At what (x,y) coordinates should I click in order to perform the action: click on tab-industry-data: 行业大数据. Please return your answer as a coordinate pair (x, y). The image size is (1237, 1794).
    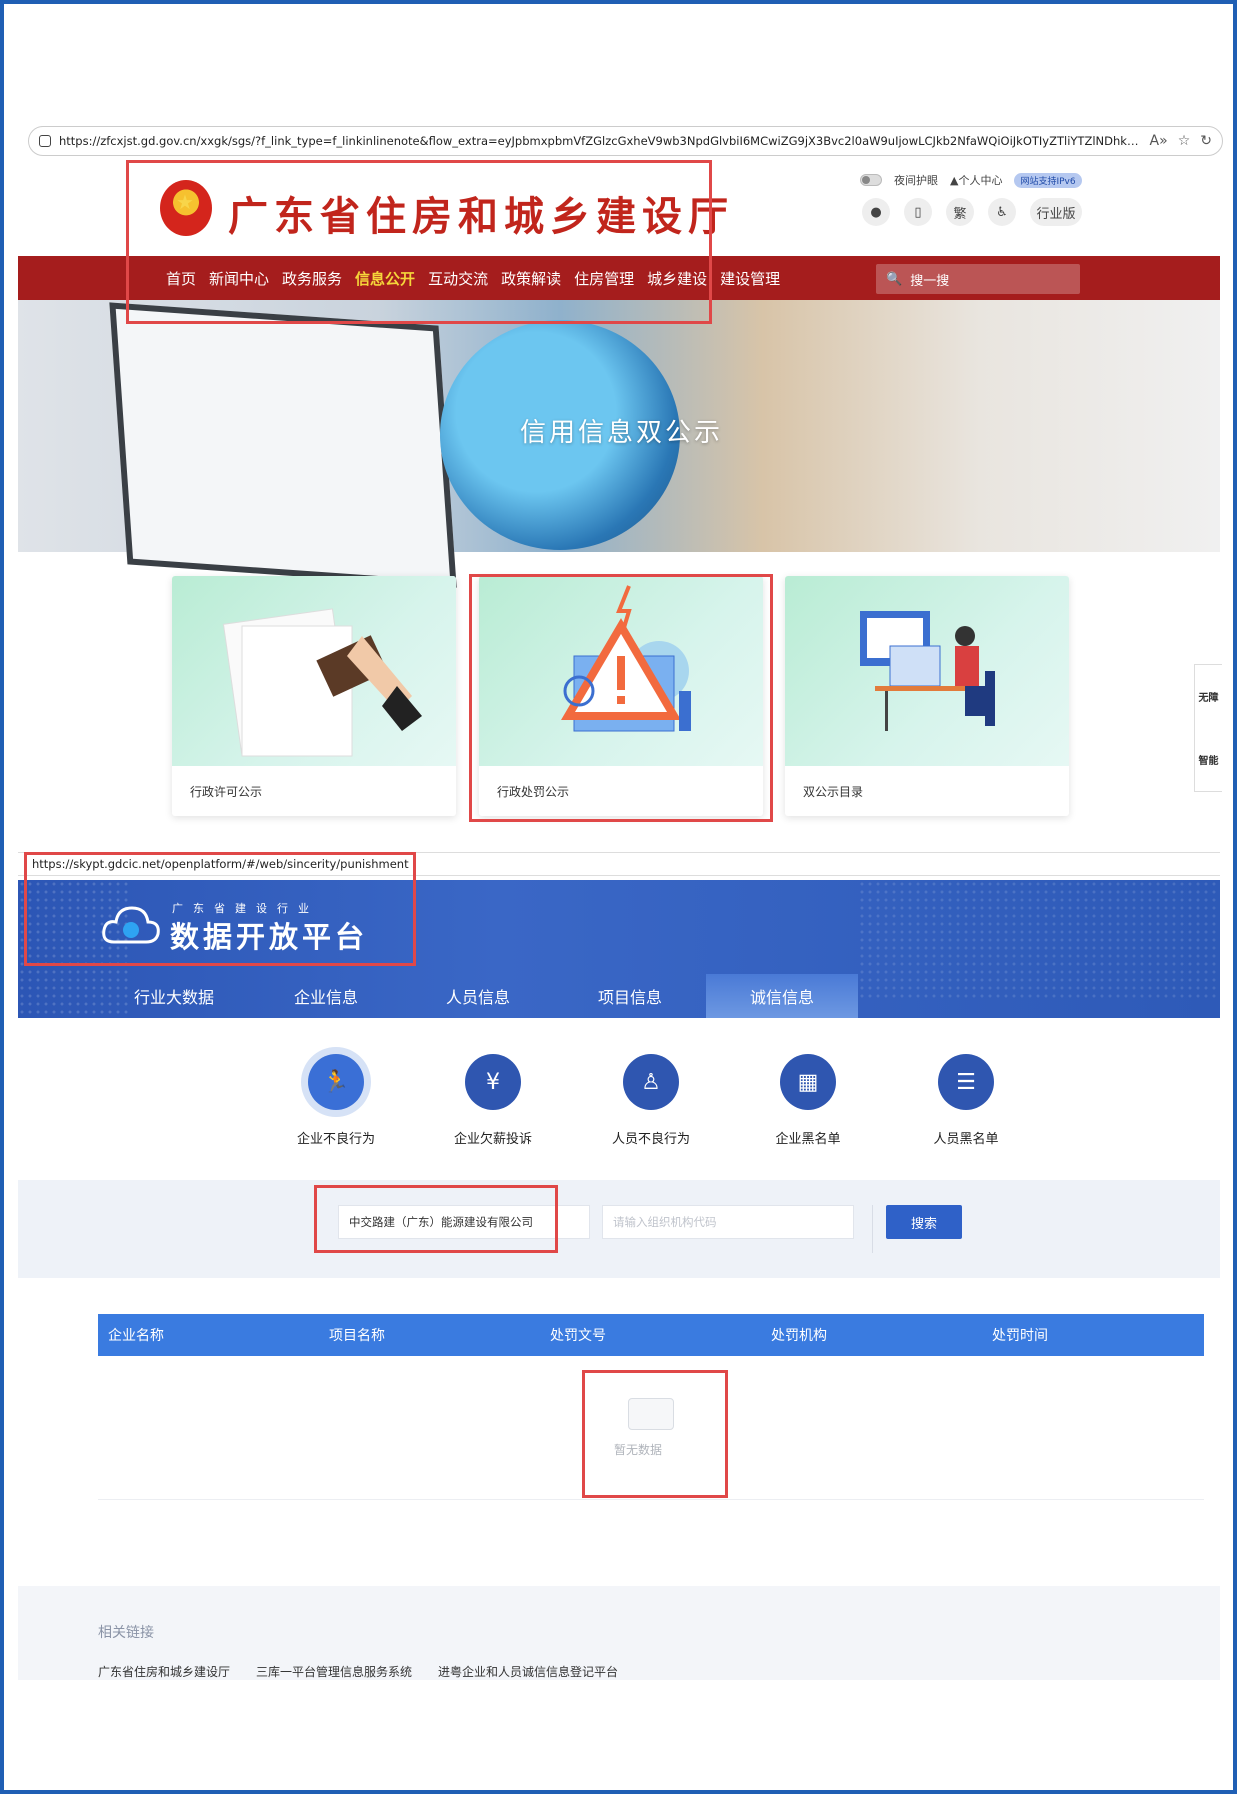
    Looking at the image, I should click on (174, 996).